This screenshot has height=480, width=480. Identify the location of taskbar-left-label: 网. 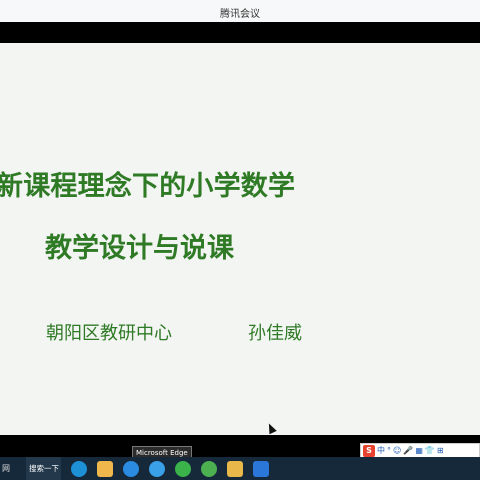
(13, 468).